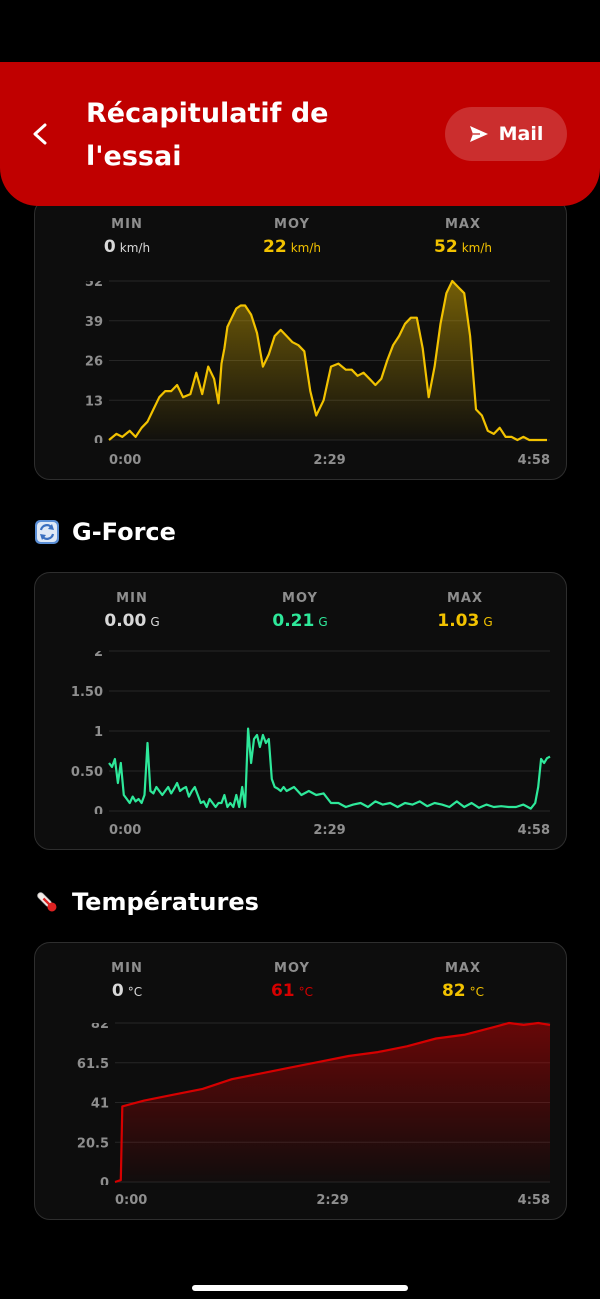  I want to click on gforce-y-tick-label: 0, so click(98, 812).